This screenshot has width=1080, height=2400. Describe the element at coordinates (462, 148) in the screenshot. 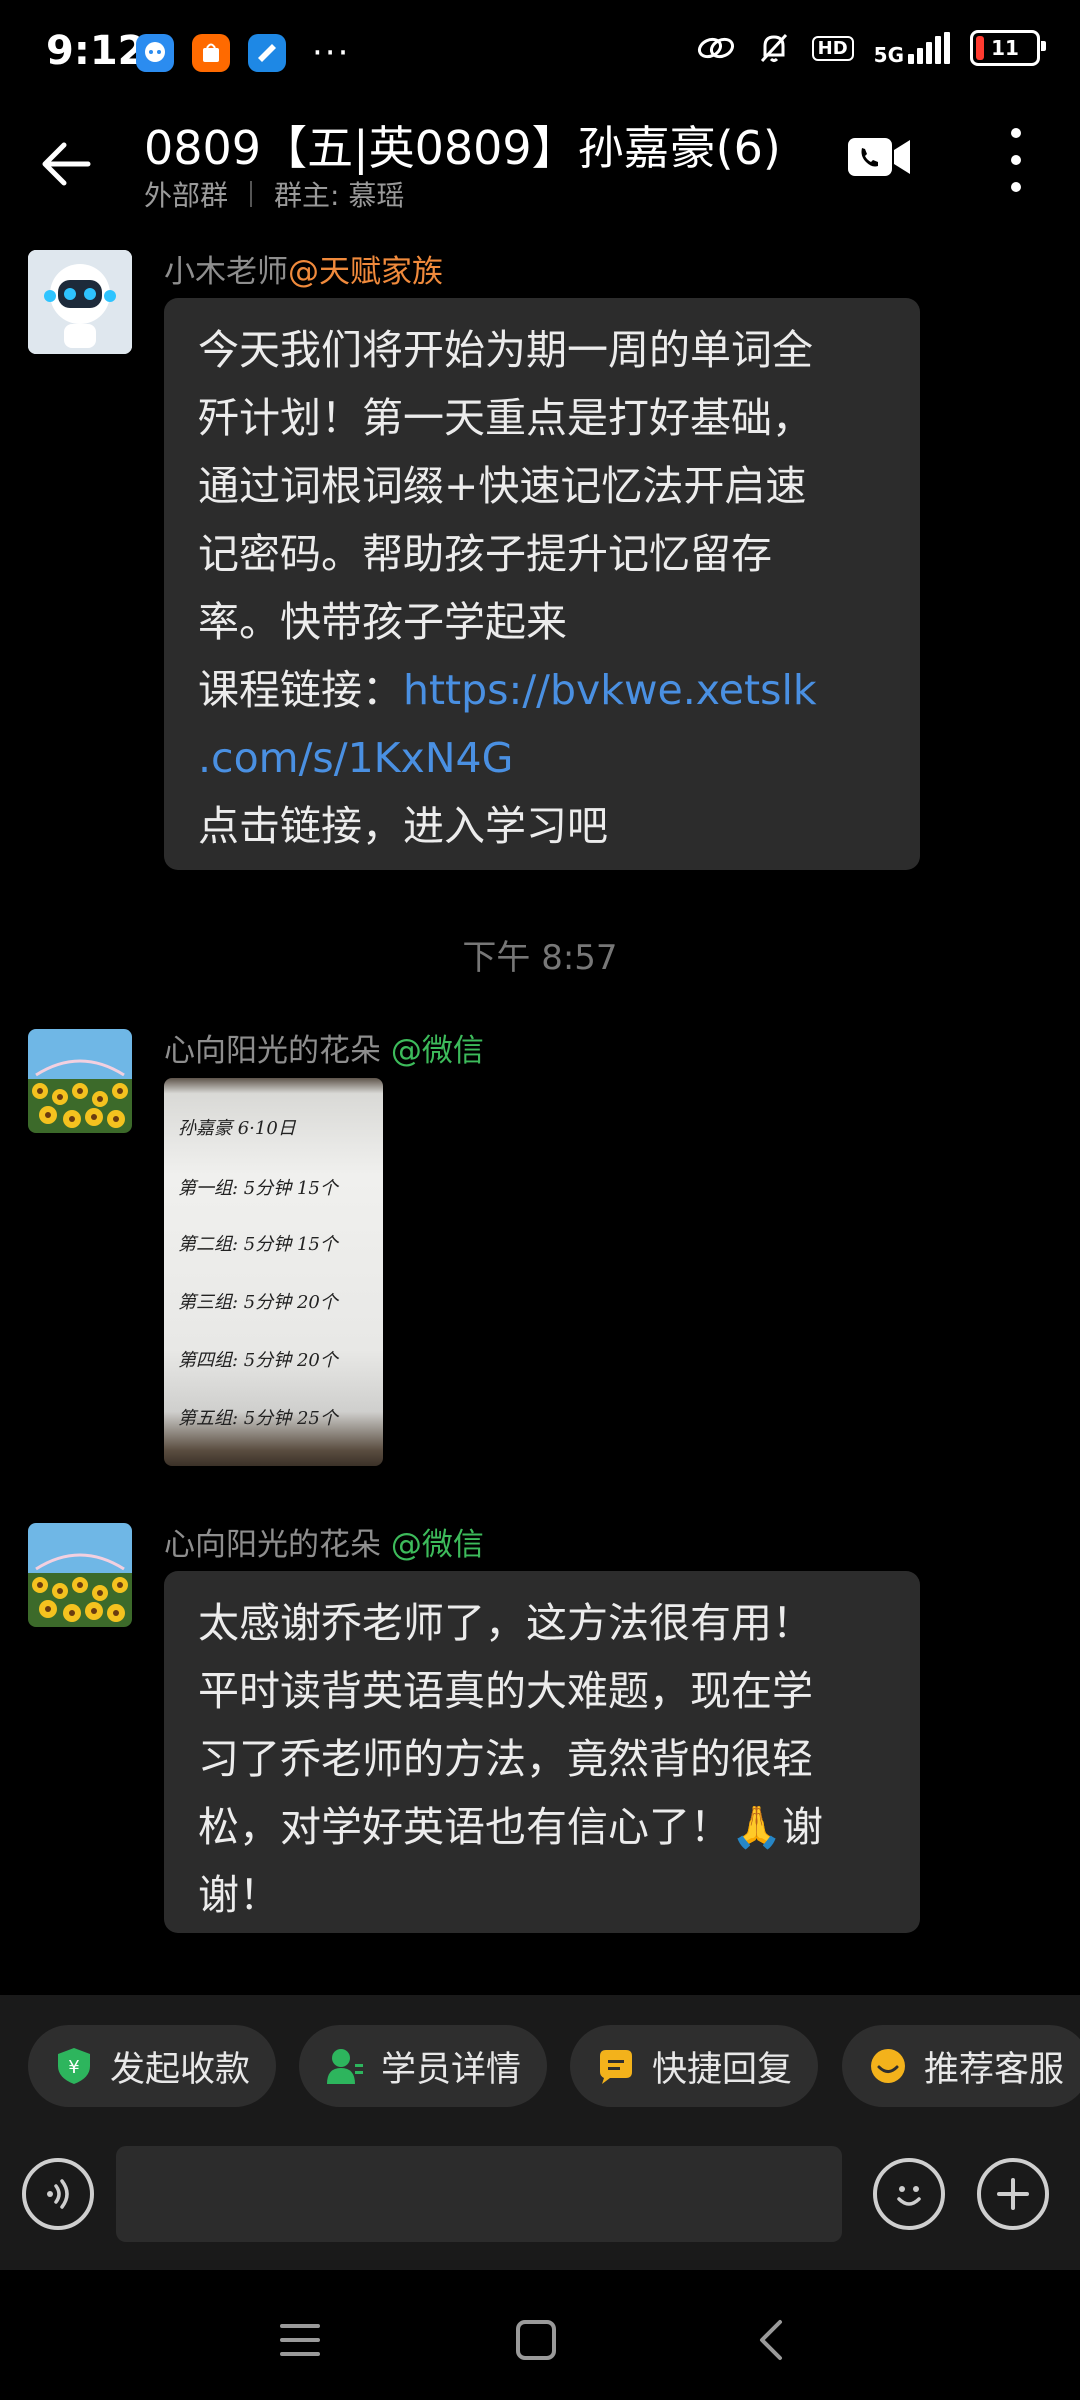

I see `chat-title: 0809【五|英0809】孙嘉豪(6)` at that location.